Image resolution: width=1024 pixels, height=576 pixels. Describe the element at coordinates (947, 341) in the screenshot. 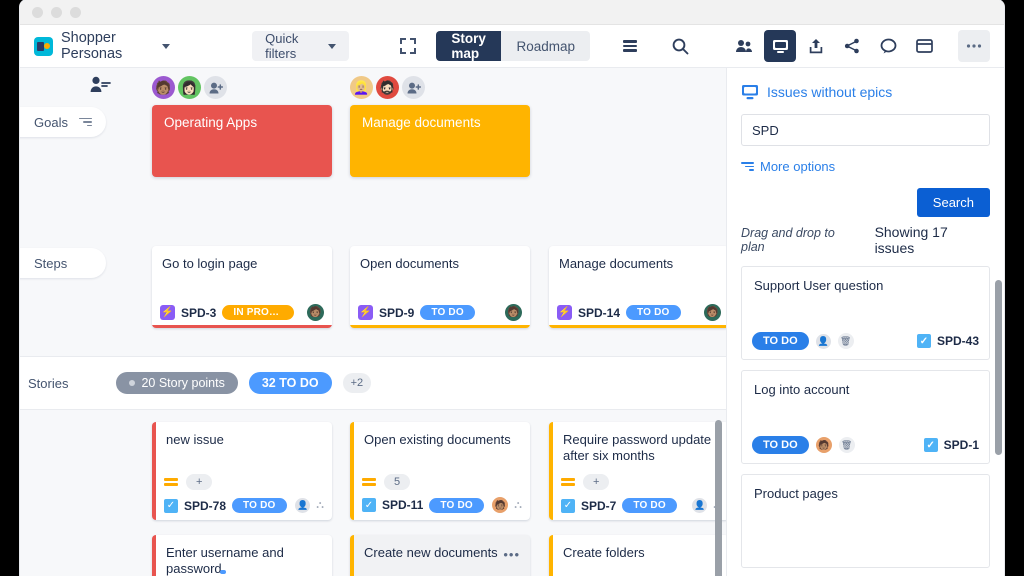

I see `issue-key-group: ✓ SPD-43` at that location.